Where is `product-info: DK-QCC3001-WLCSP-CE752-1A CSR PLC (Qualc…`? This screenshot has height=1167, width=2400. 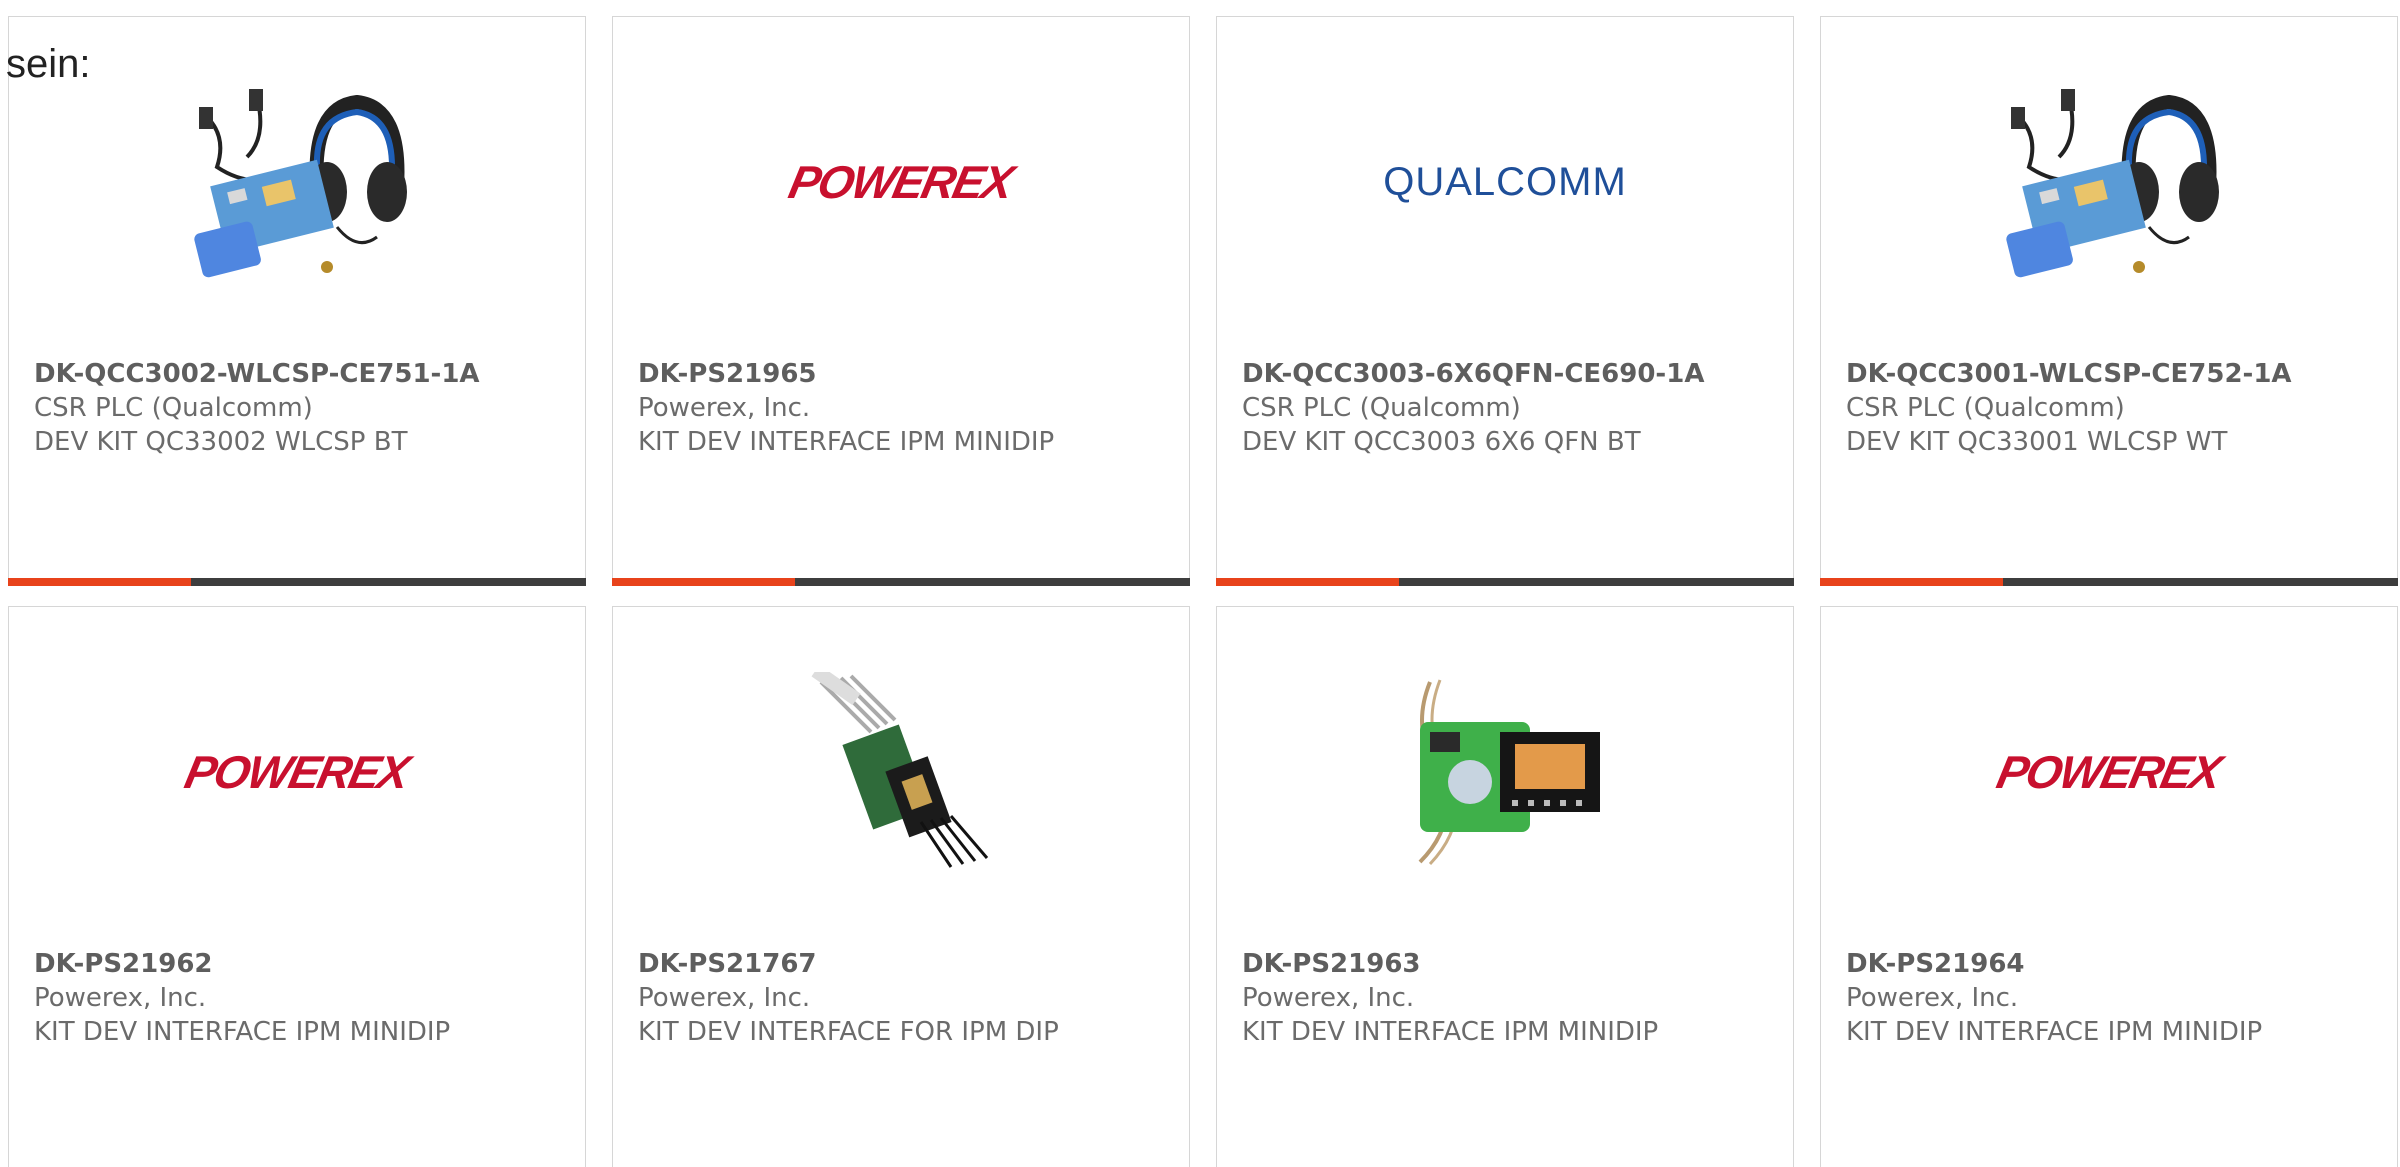
product-info: DK-QCC3001-WLCSP-CE752-1A CSR PLC (Qualc… is located at coordinates (2111, 408).